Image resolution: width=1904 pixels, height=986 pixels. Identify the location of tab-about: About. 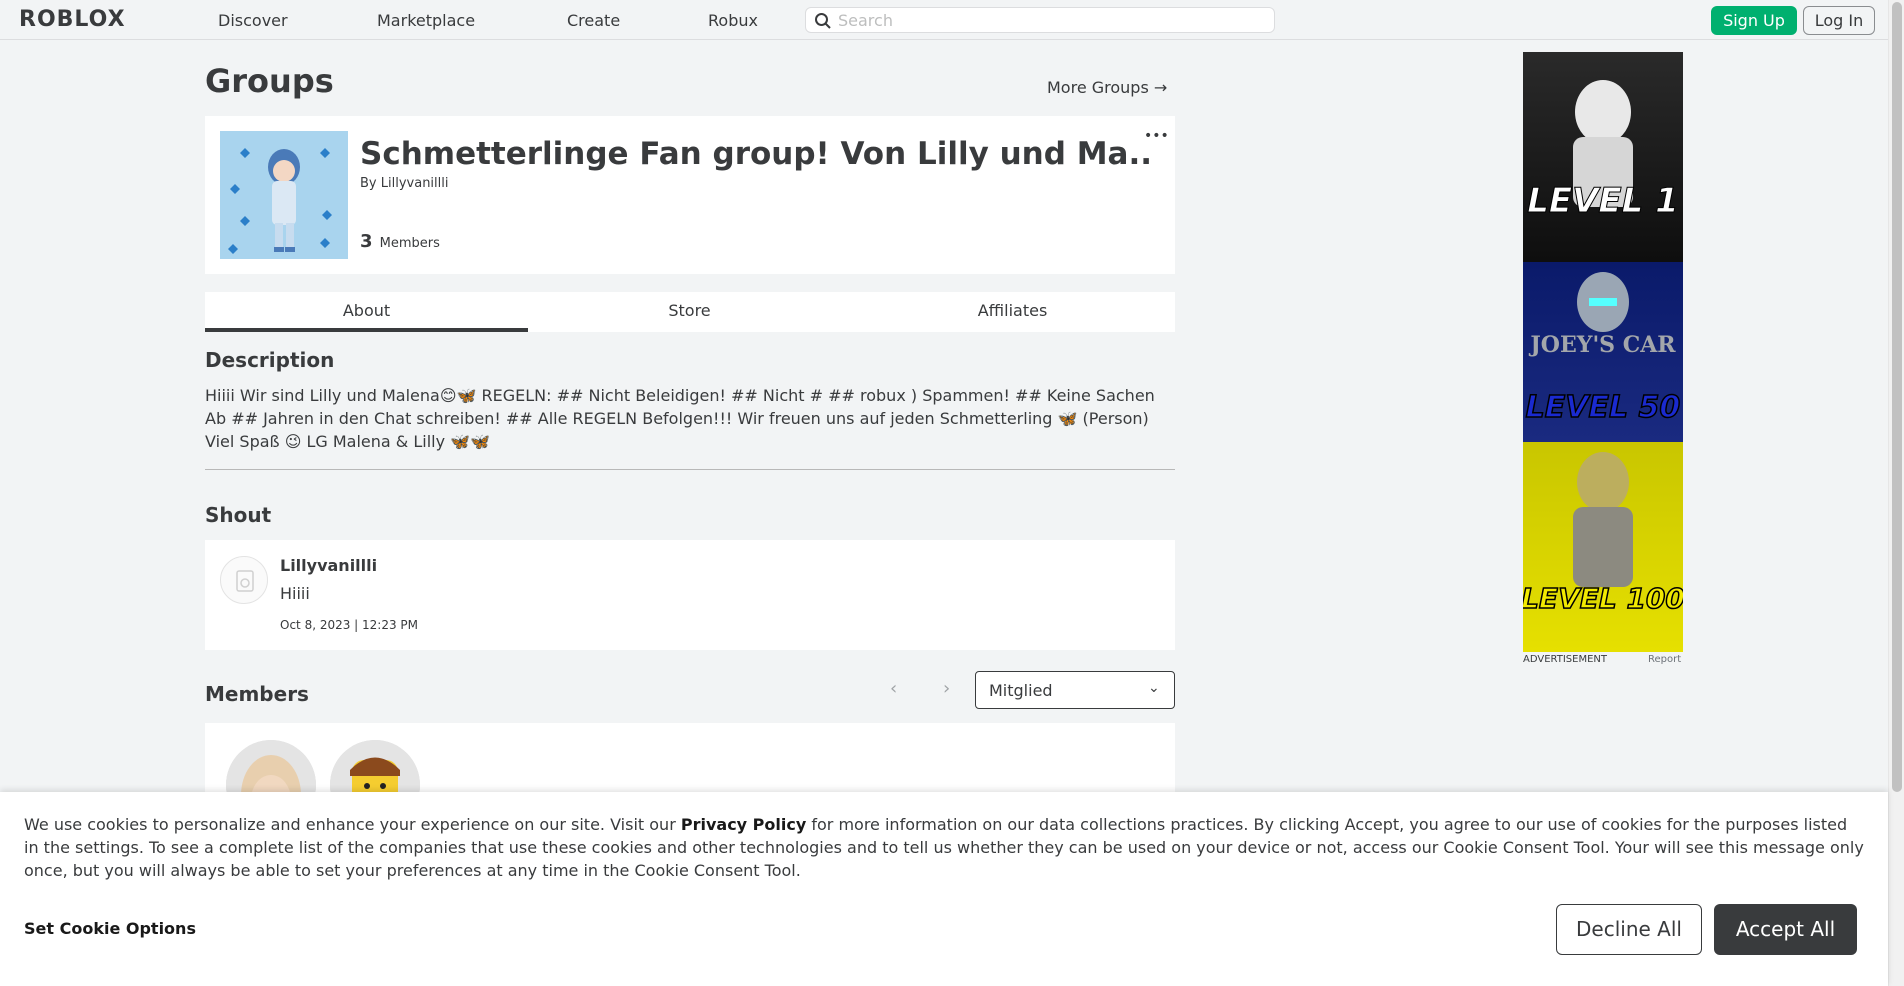
(366, 312).